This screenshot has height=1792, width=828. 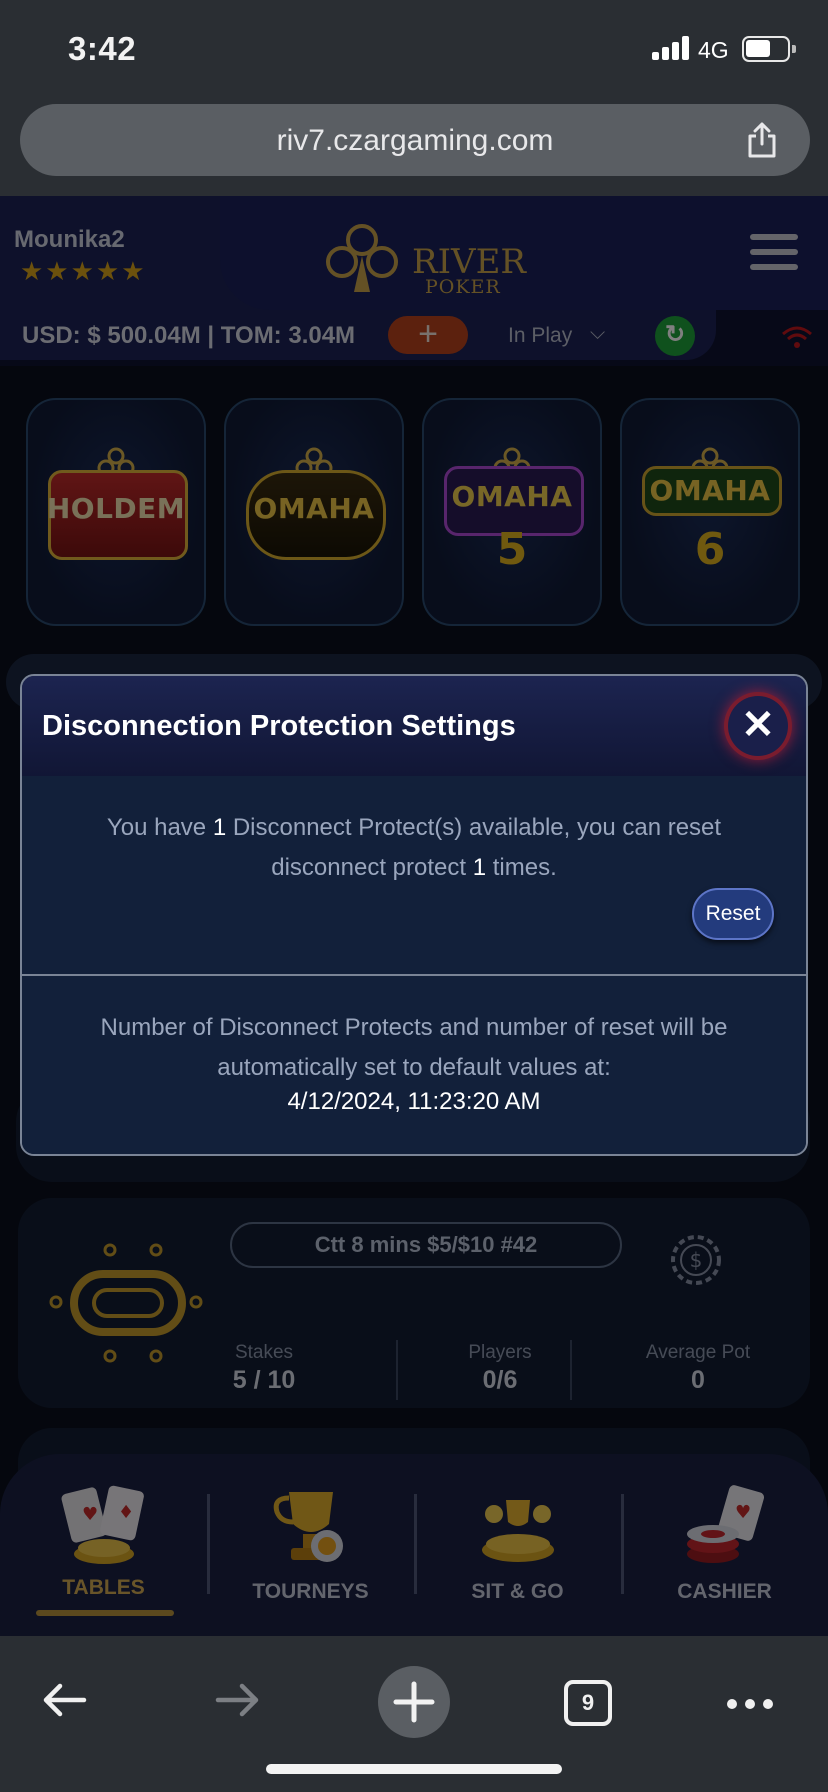 I want to click on forward-arrow-icon, so click(x=238, y=1700).